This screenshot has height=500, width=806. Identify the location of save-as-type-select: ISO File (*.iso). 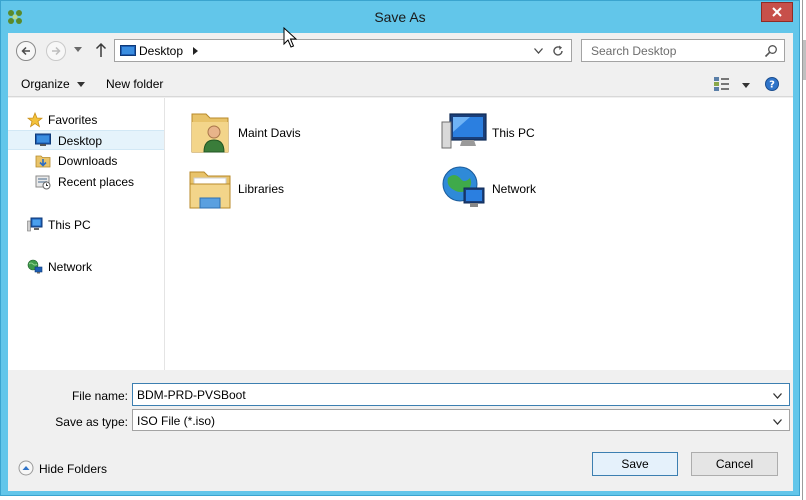
(461, 420).